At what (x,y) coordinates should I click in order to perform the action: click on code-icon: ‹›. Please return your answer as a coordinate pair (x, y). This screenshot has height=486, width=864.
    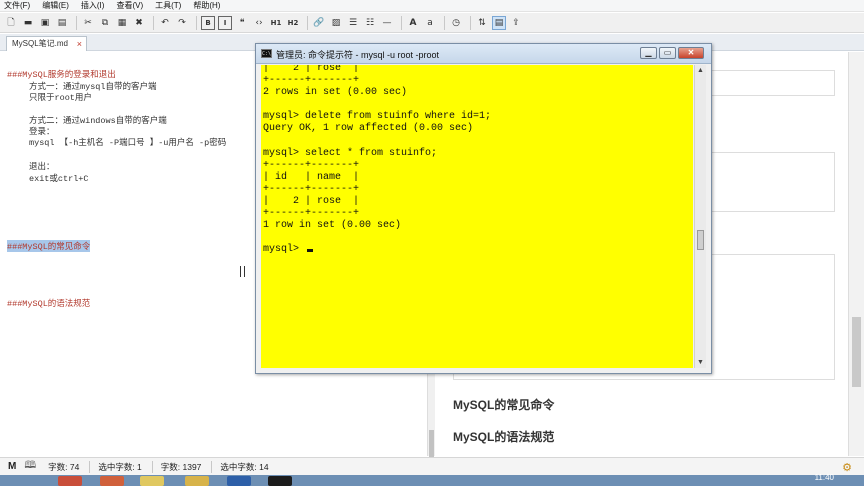
    Looking at the image, I should click on (259, 23).